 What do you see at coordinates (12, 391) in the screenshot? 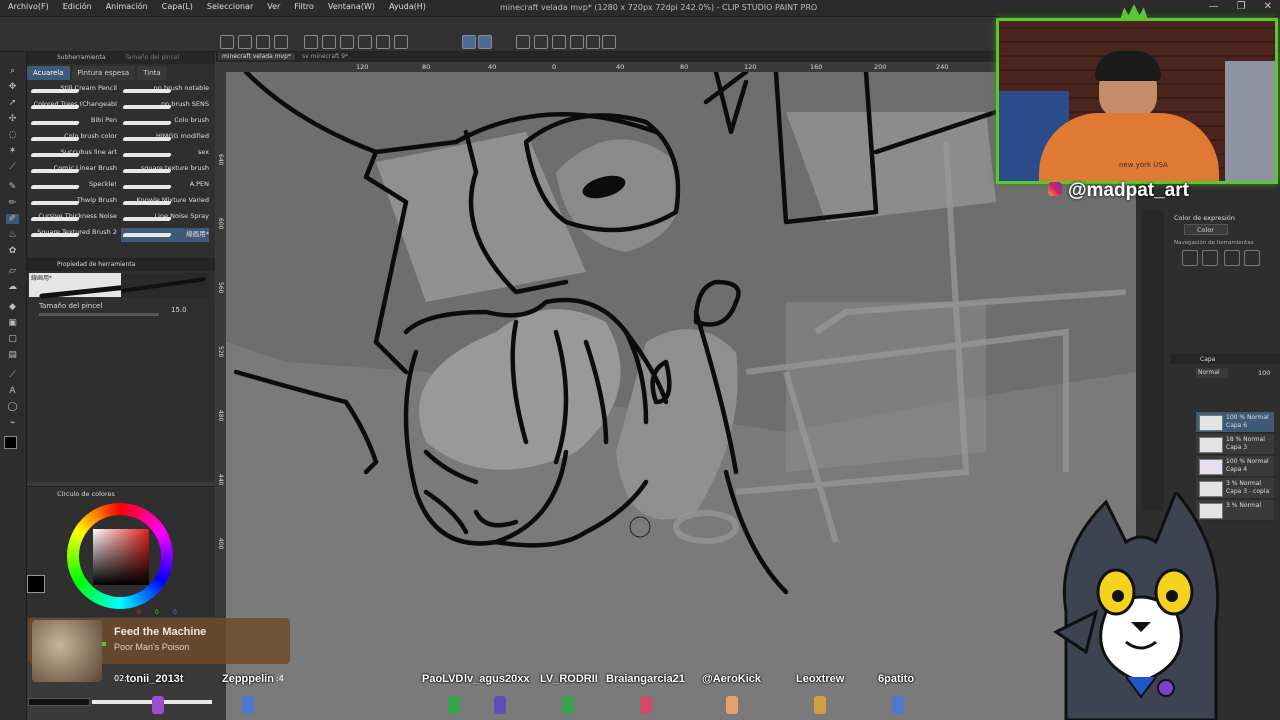
I see `text-tool-icon: A` at bounding box center [12, 391].